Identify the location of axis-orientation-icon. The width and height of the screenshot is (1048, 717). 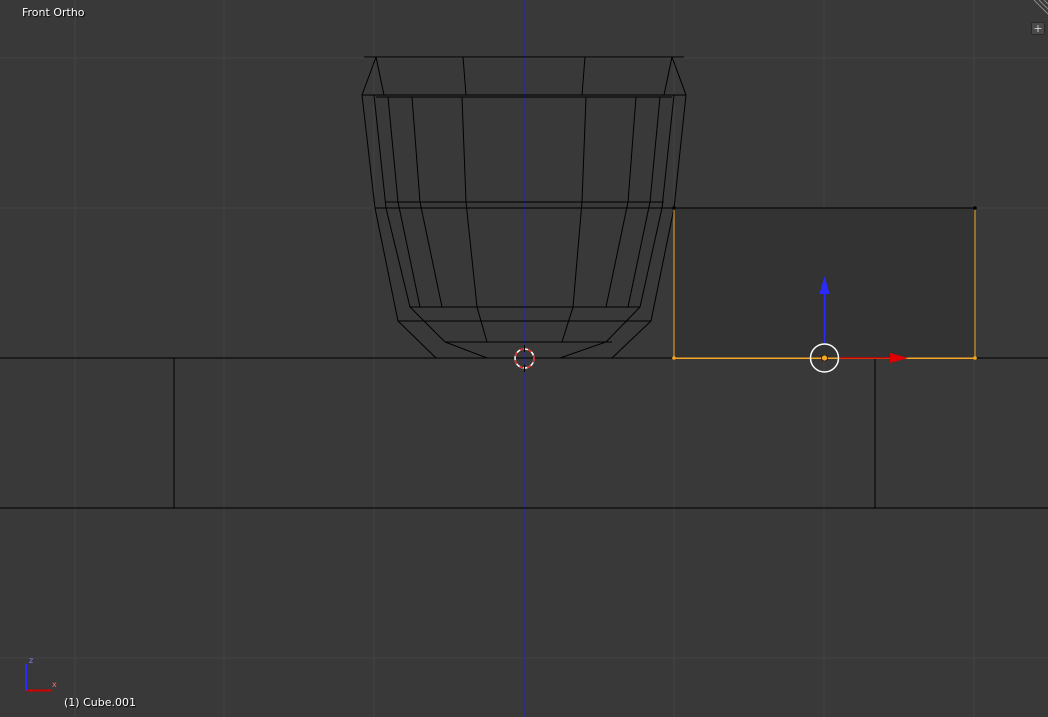
(38, 678).